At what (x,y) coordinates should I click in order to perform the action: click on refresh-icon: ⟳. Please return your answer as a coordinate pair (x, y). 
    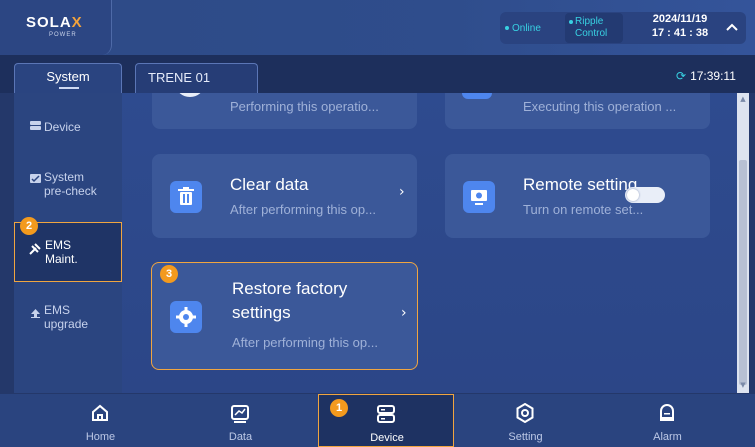
    Looking at the image, I should click on (681, 76).